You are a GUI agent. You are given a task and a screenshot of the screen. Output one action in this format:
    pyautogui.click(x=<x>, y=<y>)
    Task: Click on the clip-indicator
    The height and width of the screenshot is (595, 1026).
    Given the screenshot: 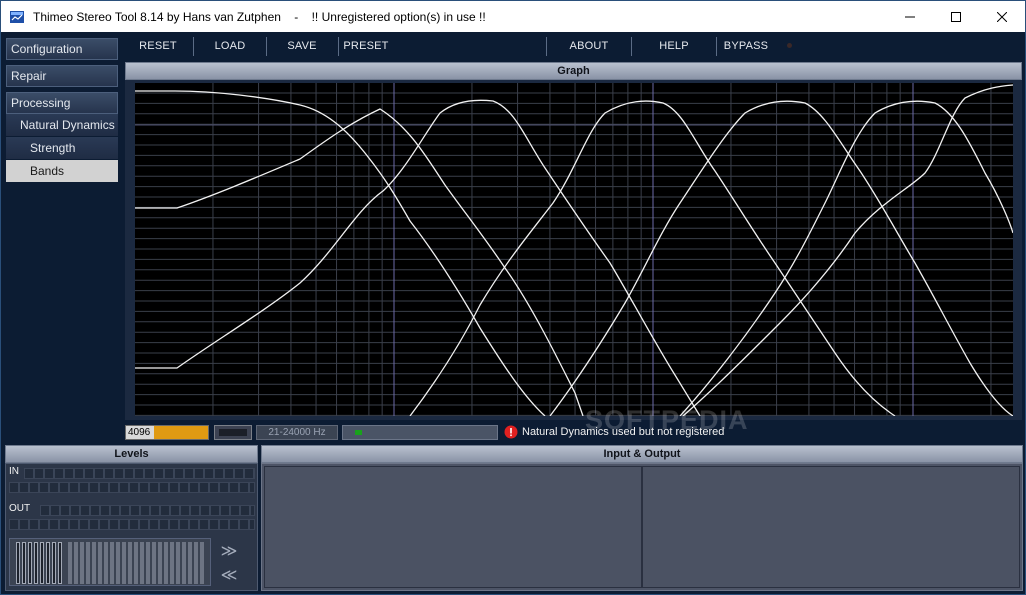 What is the action you would take?
    pyautogui.click(x=233, y=432)
    